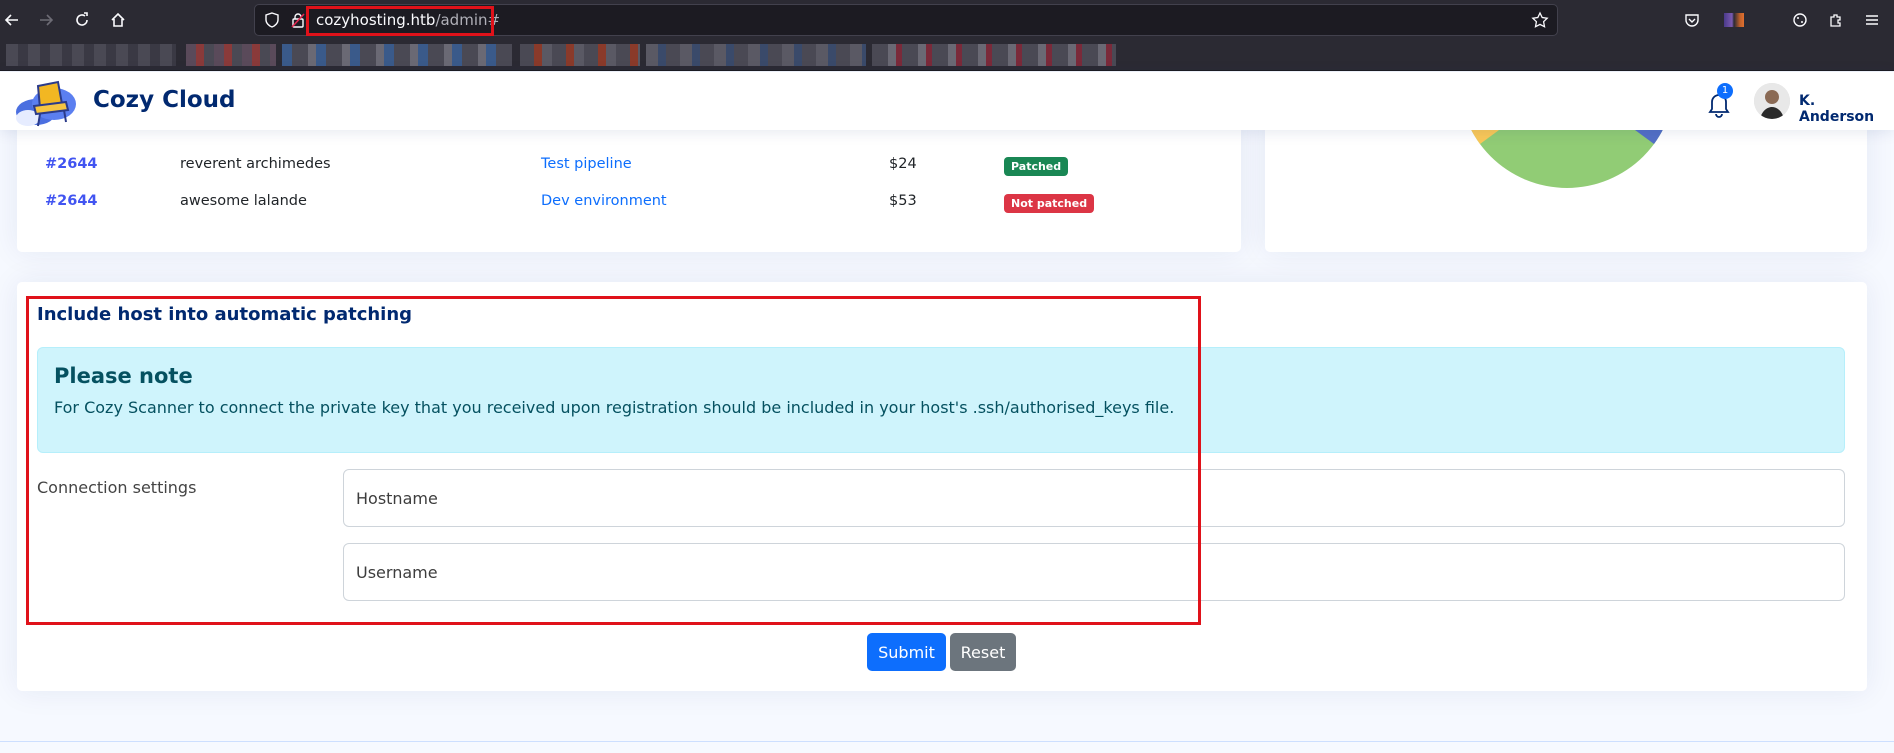 The width and height of the screenshot is (1894, 753). What do you see at coordinates (117, 487) in the screenshot?
I see `connection-settings-label: Connection settings` at bounding box center [117, 487].